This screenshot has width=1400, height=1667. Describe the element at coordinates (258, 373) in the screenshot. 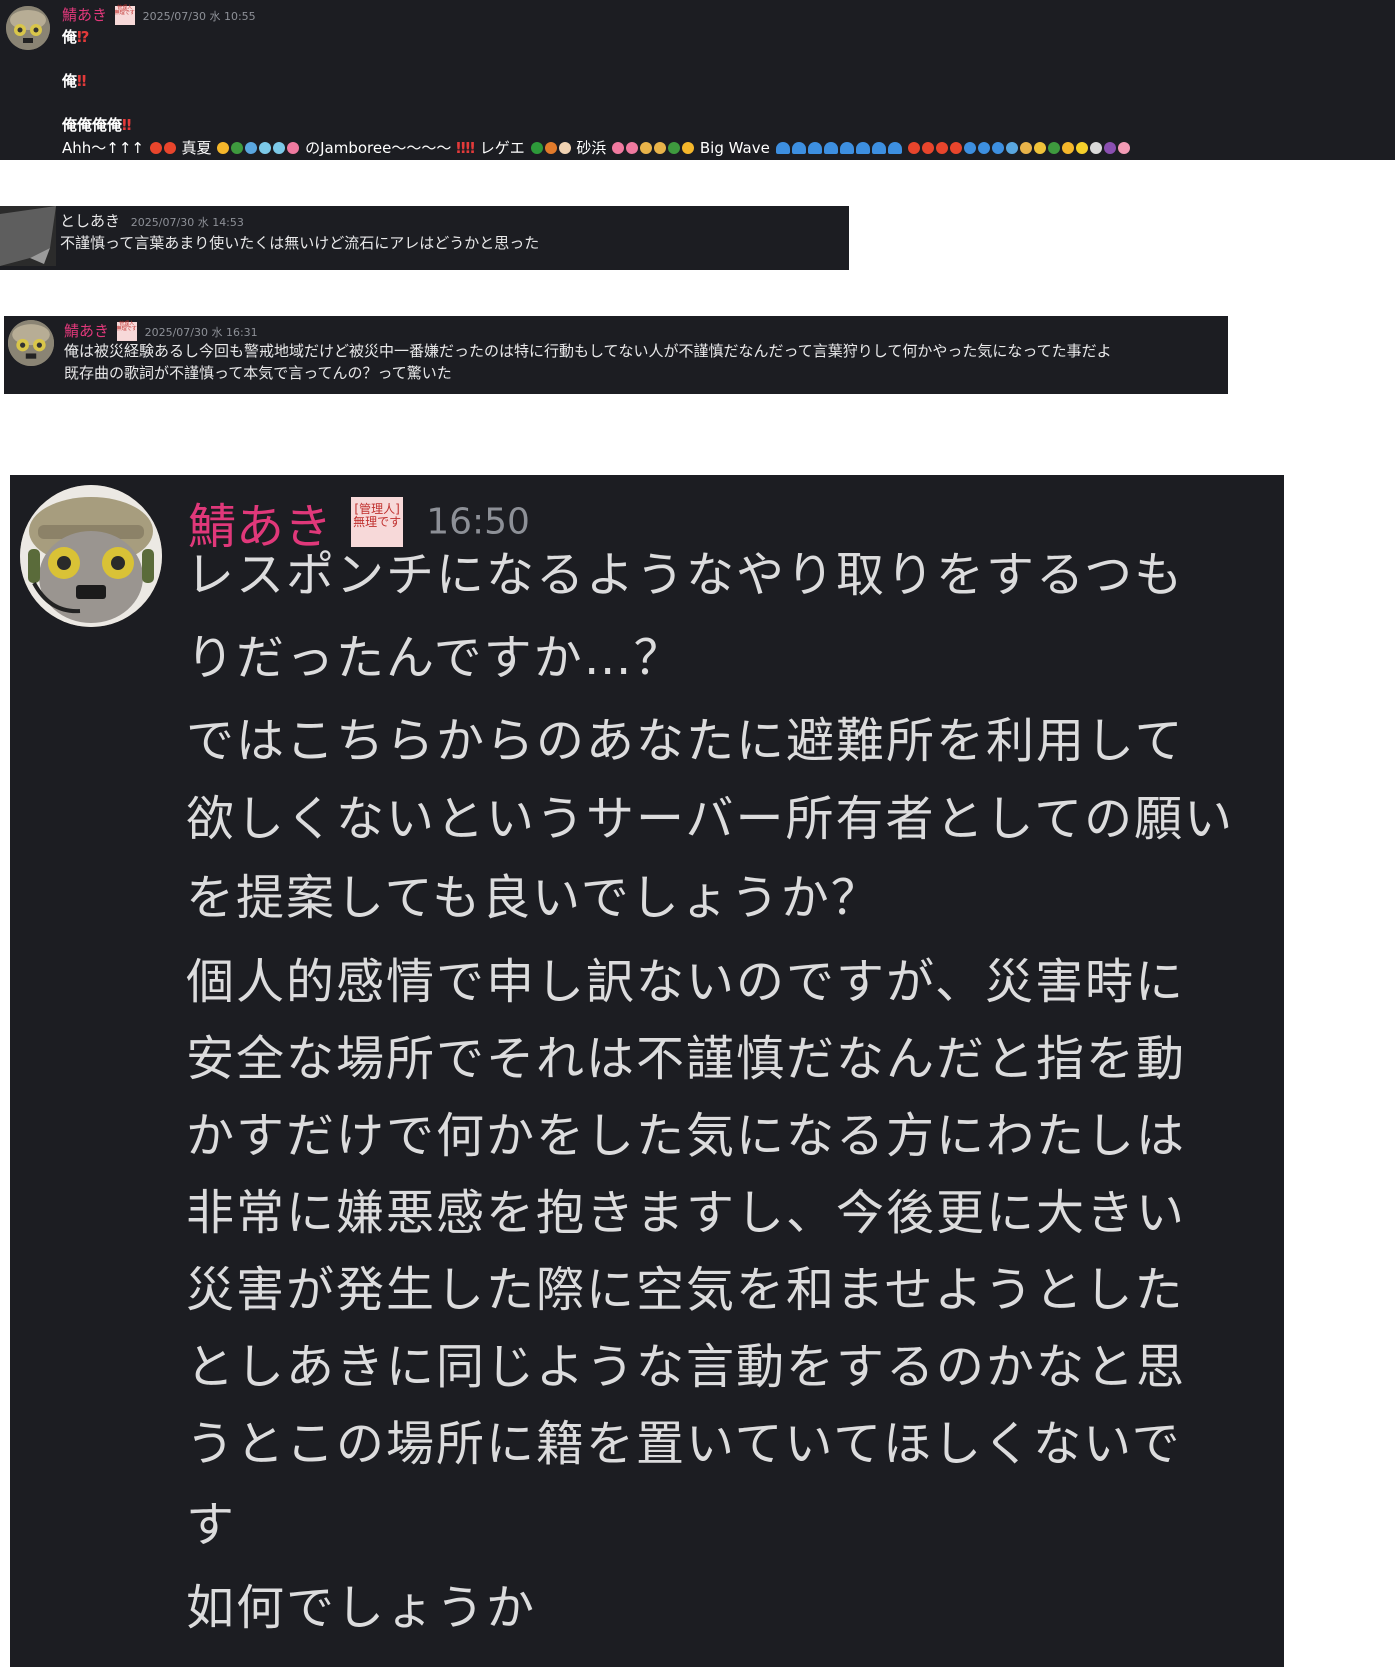

I see `text-line: 既存曲の歌詞が不謹慎って本気で言ってんの？って驚いた` at that location.